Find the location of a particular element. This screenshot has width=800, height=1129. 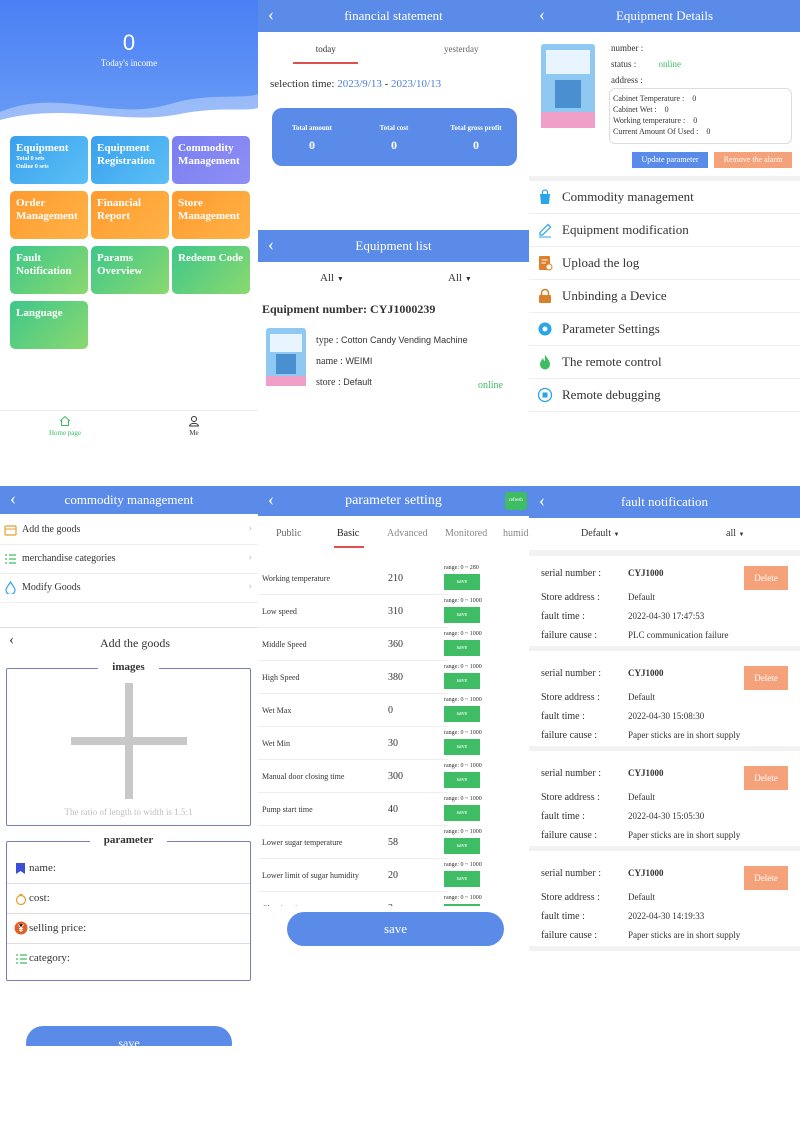

tile-order-management: Order Management is located at coordinates (49, 215).